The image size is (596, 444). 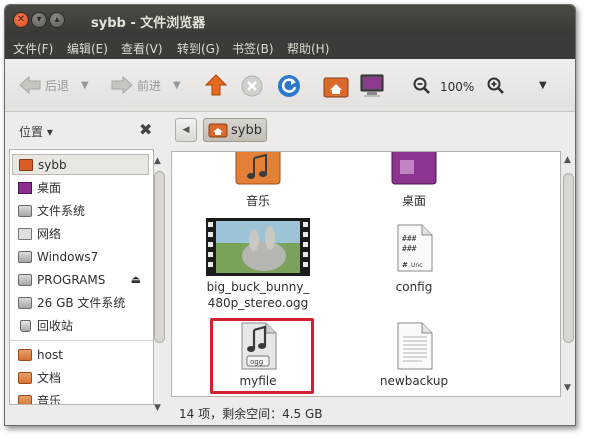 I want to click on forward-arrow-icon, so click(x=122, y=85).